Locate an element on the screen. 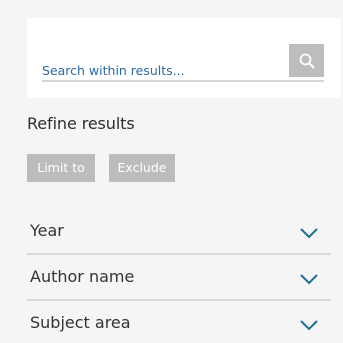 Image resolution: width=343 pixels, height=343 pixels. search-button is located at coordinates (306, 60).